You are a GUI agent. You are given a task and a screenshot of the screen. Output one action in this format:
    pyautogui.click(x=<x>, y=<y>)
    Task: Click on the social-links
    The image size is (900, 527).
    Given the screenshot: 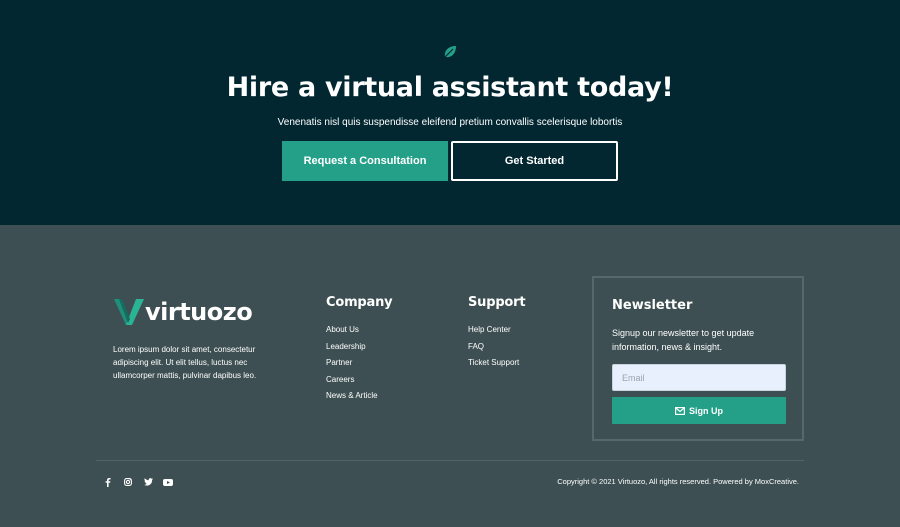 What is the action you would take?
    pyautogui.click(x=138, y=482)
    